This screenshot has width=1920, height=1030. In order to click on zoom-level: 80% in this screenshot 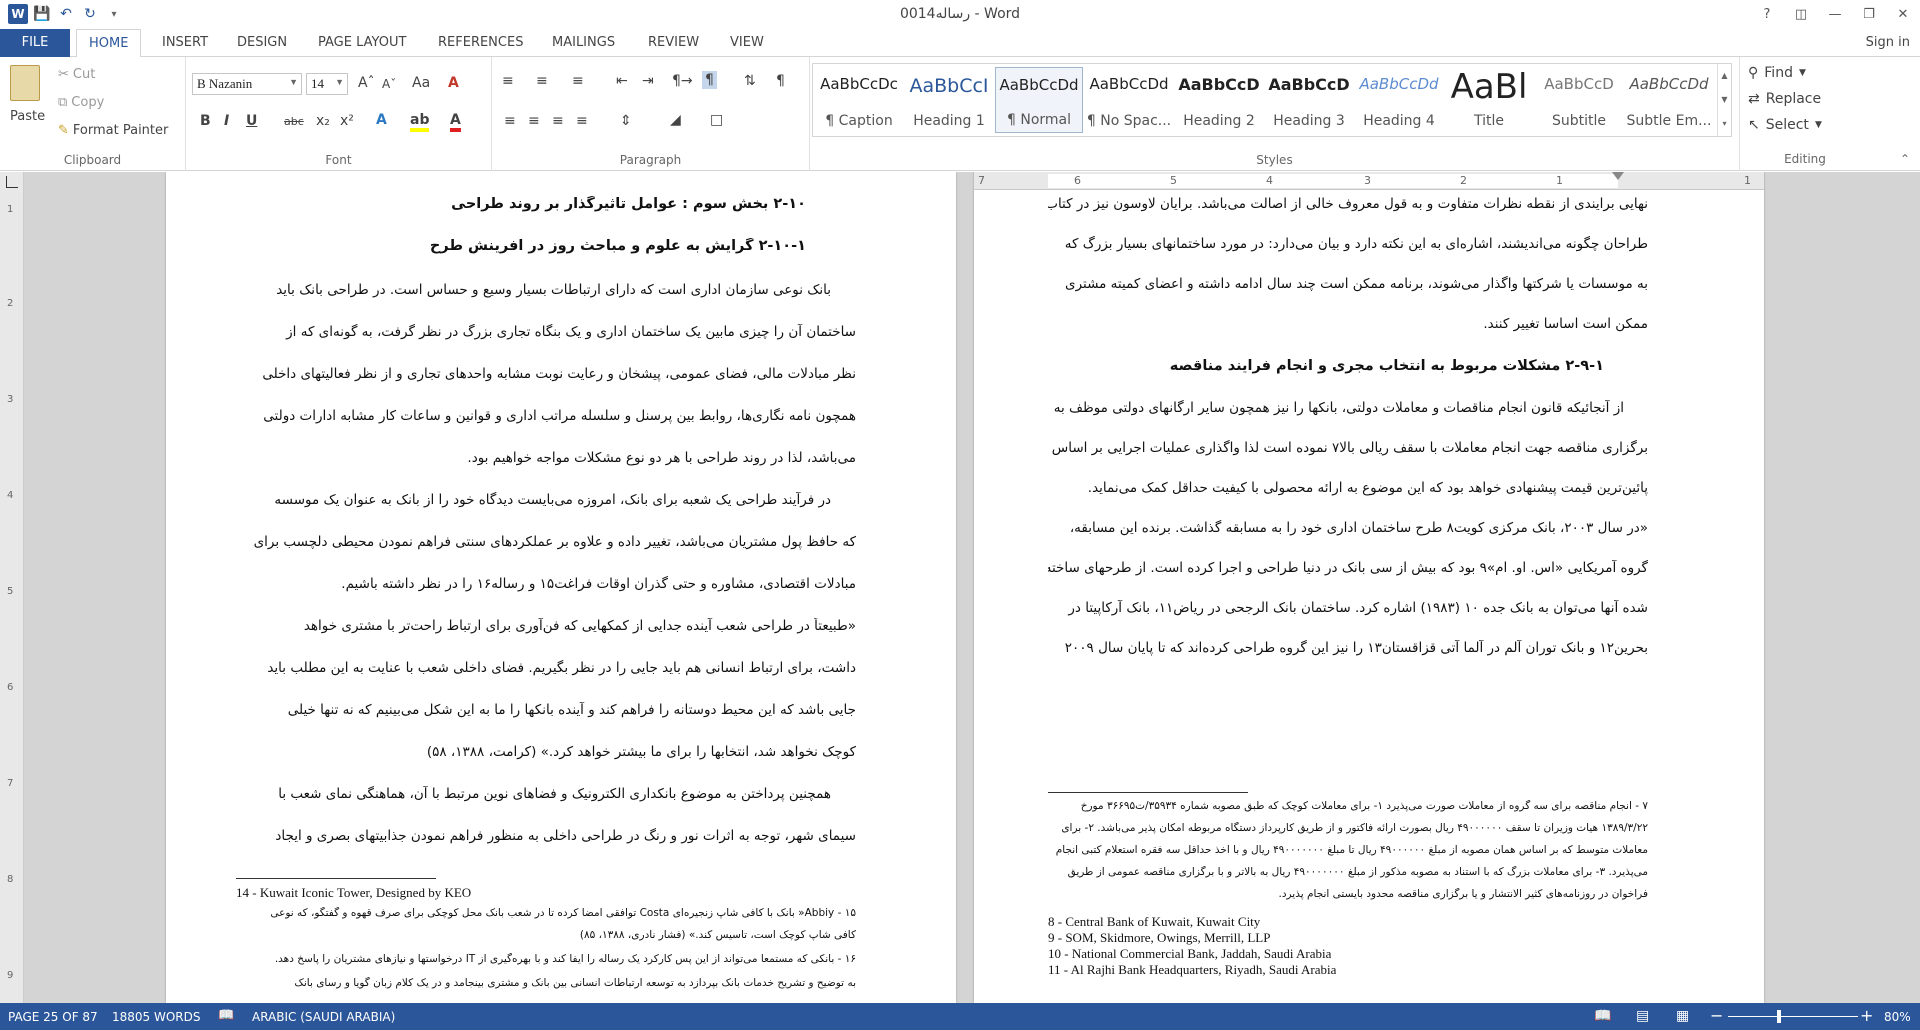, I will do `click(1897, 1017)`.